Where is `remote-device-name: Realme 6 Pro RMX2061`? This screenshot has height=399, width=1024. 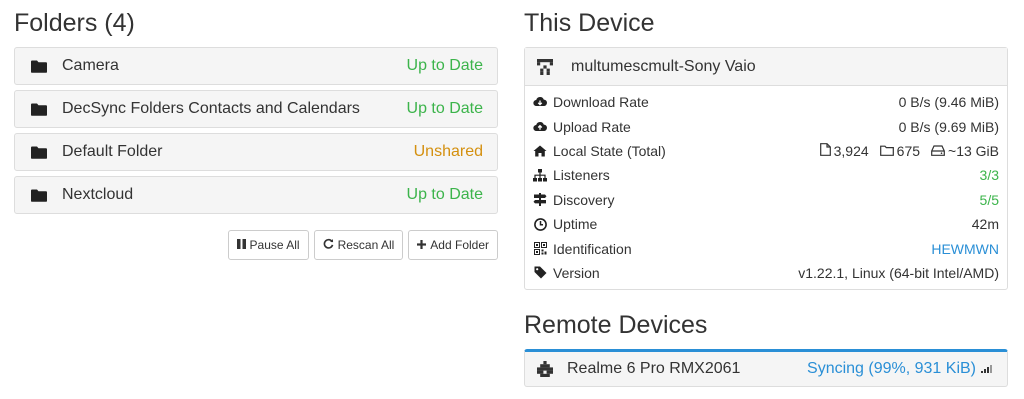 remote-device-name: Realme 6 Pro RMX2061 is located at coordinates (654, 369).